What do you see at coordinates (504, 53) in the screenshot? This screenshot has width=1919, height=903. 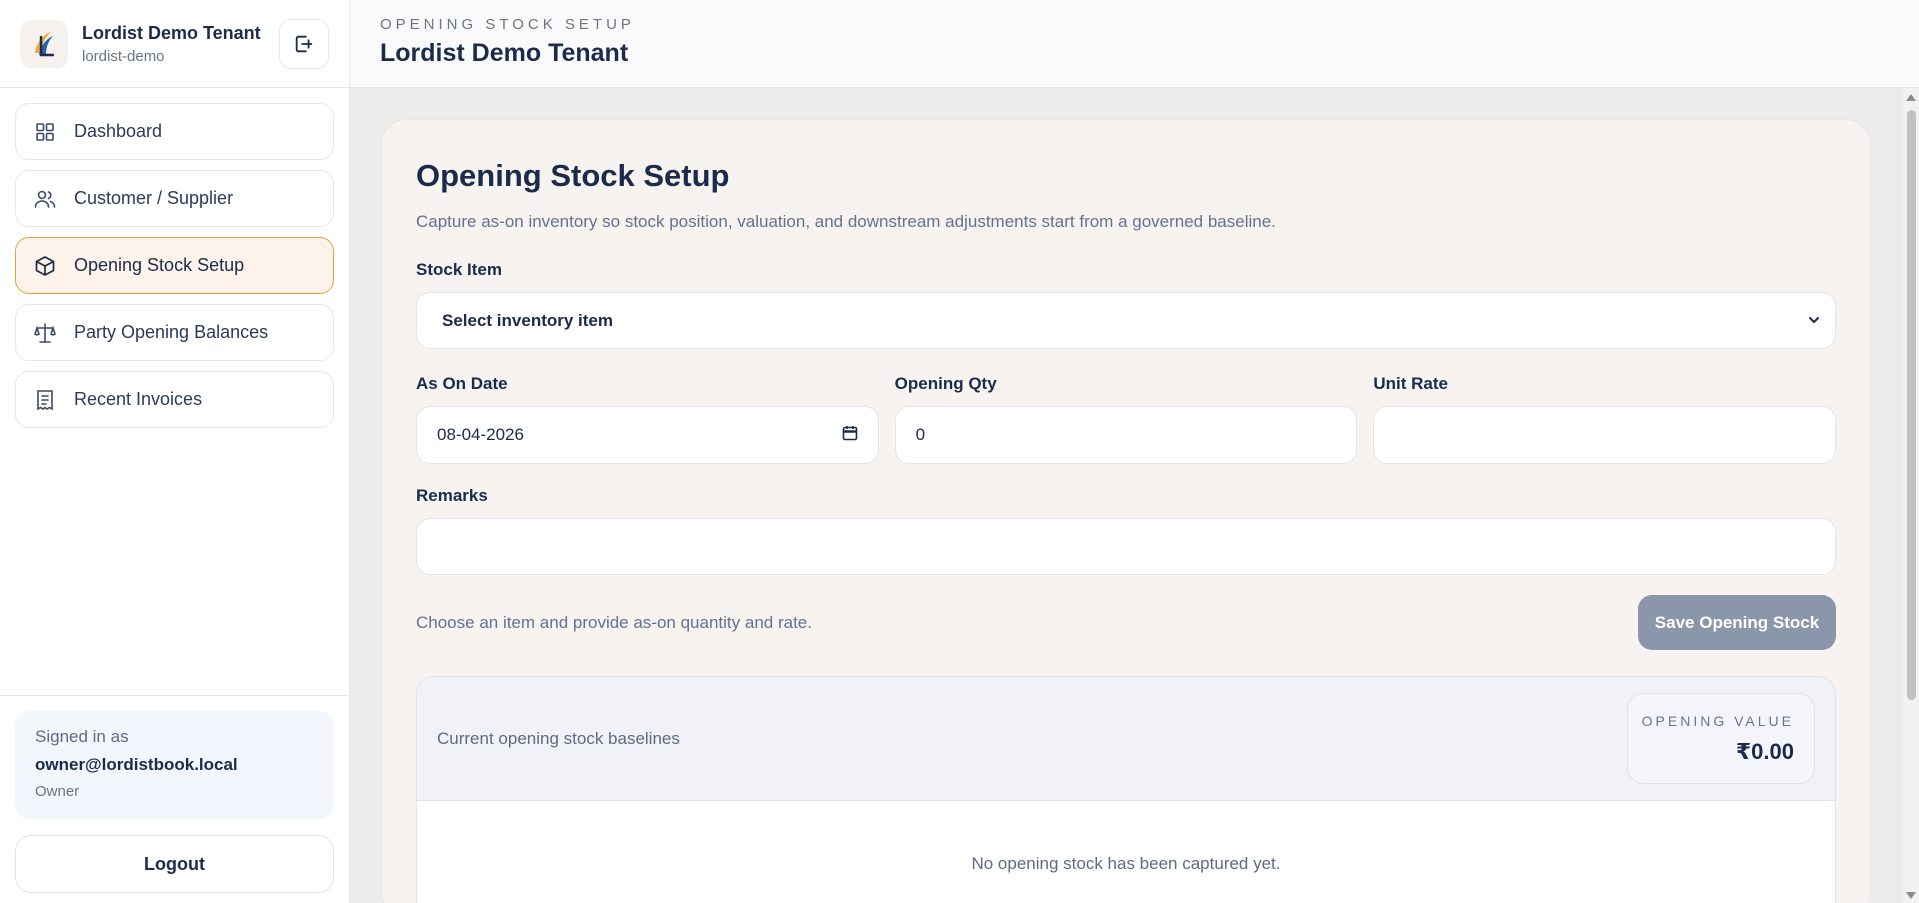 I see `header-tenant-name: Lordist Demo Tenant` at bounding box center [504, 53].